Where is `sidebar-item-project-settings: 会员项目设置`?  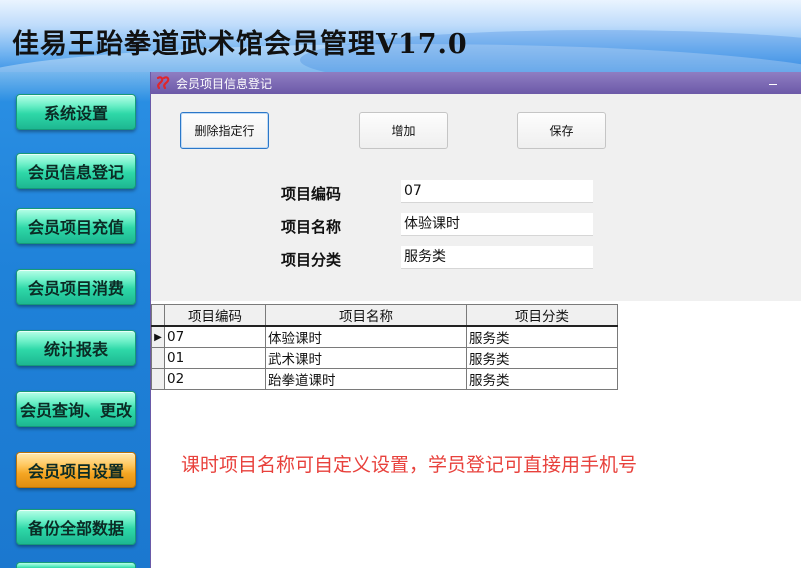
sidebar-item-project-settings: 会员项目设置 is located at coordinates (76, 470).